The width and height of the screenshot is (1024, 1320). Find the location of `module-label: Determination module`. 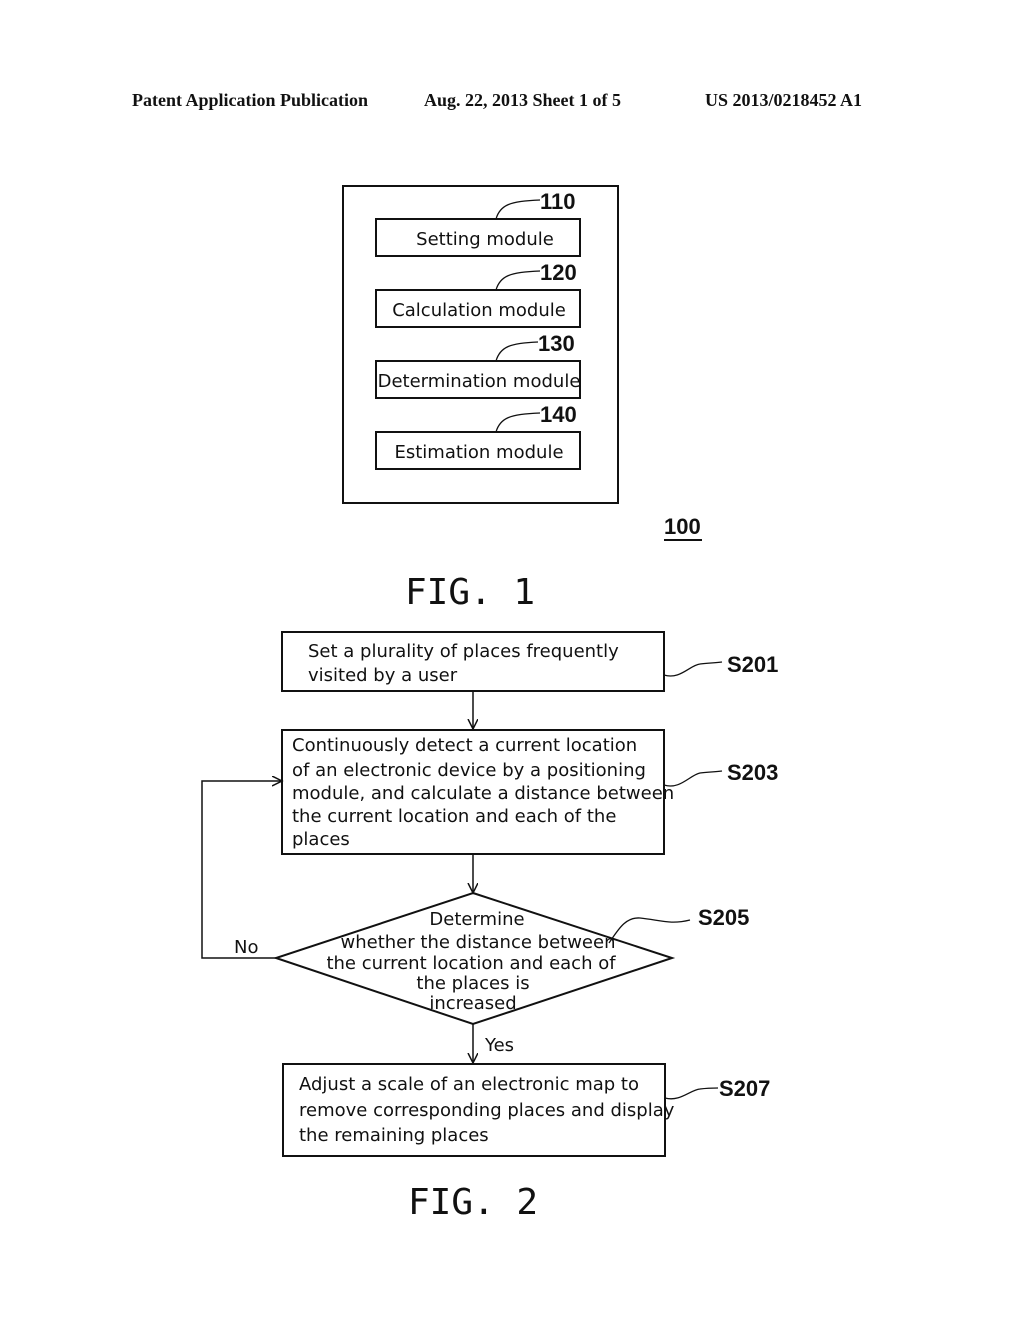

module-label: Determination module is located at coordinates (479, 381).